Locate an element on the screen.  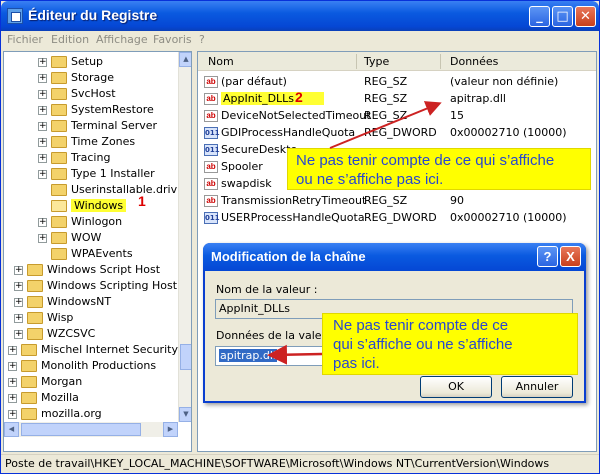
string-value-icon: ab is located at coordinates (211, 82).